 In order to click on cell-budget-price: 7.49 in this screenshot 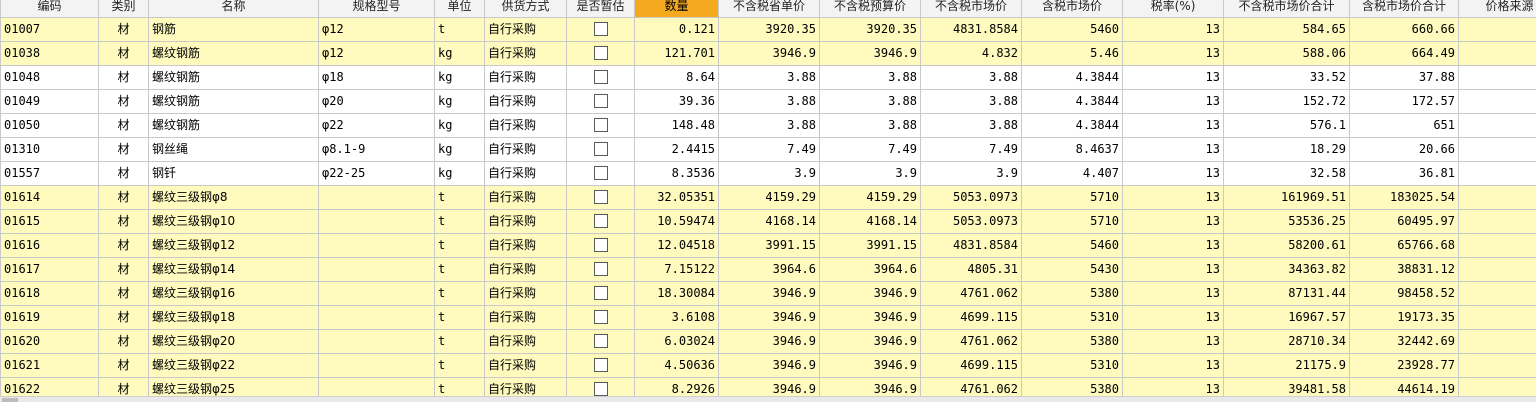, I will do `click(870, 149)`.